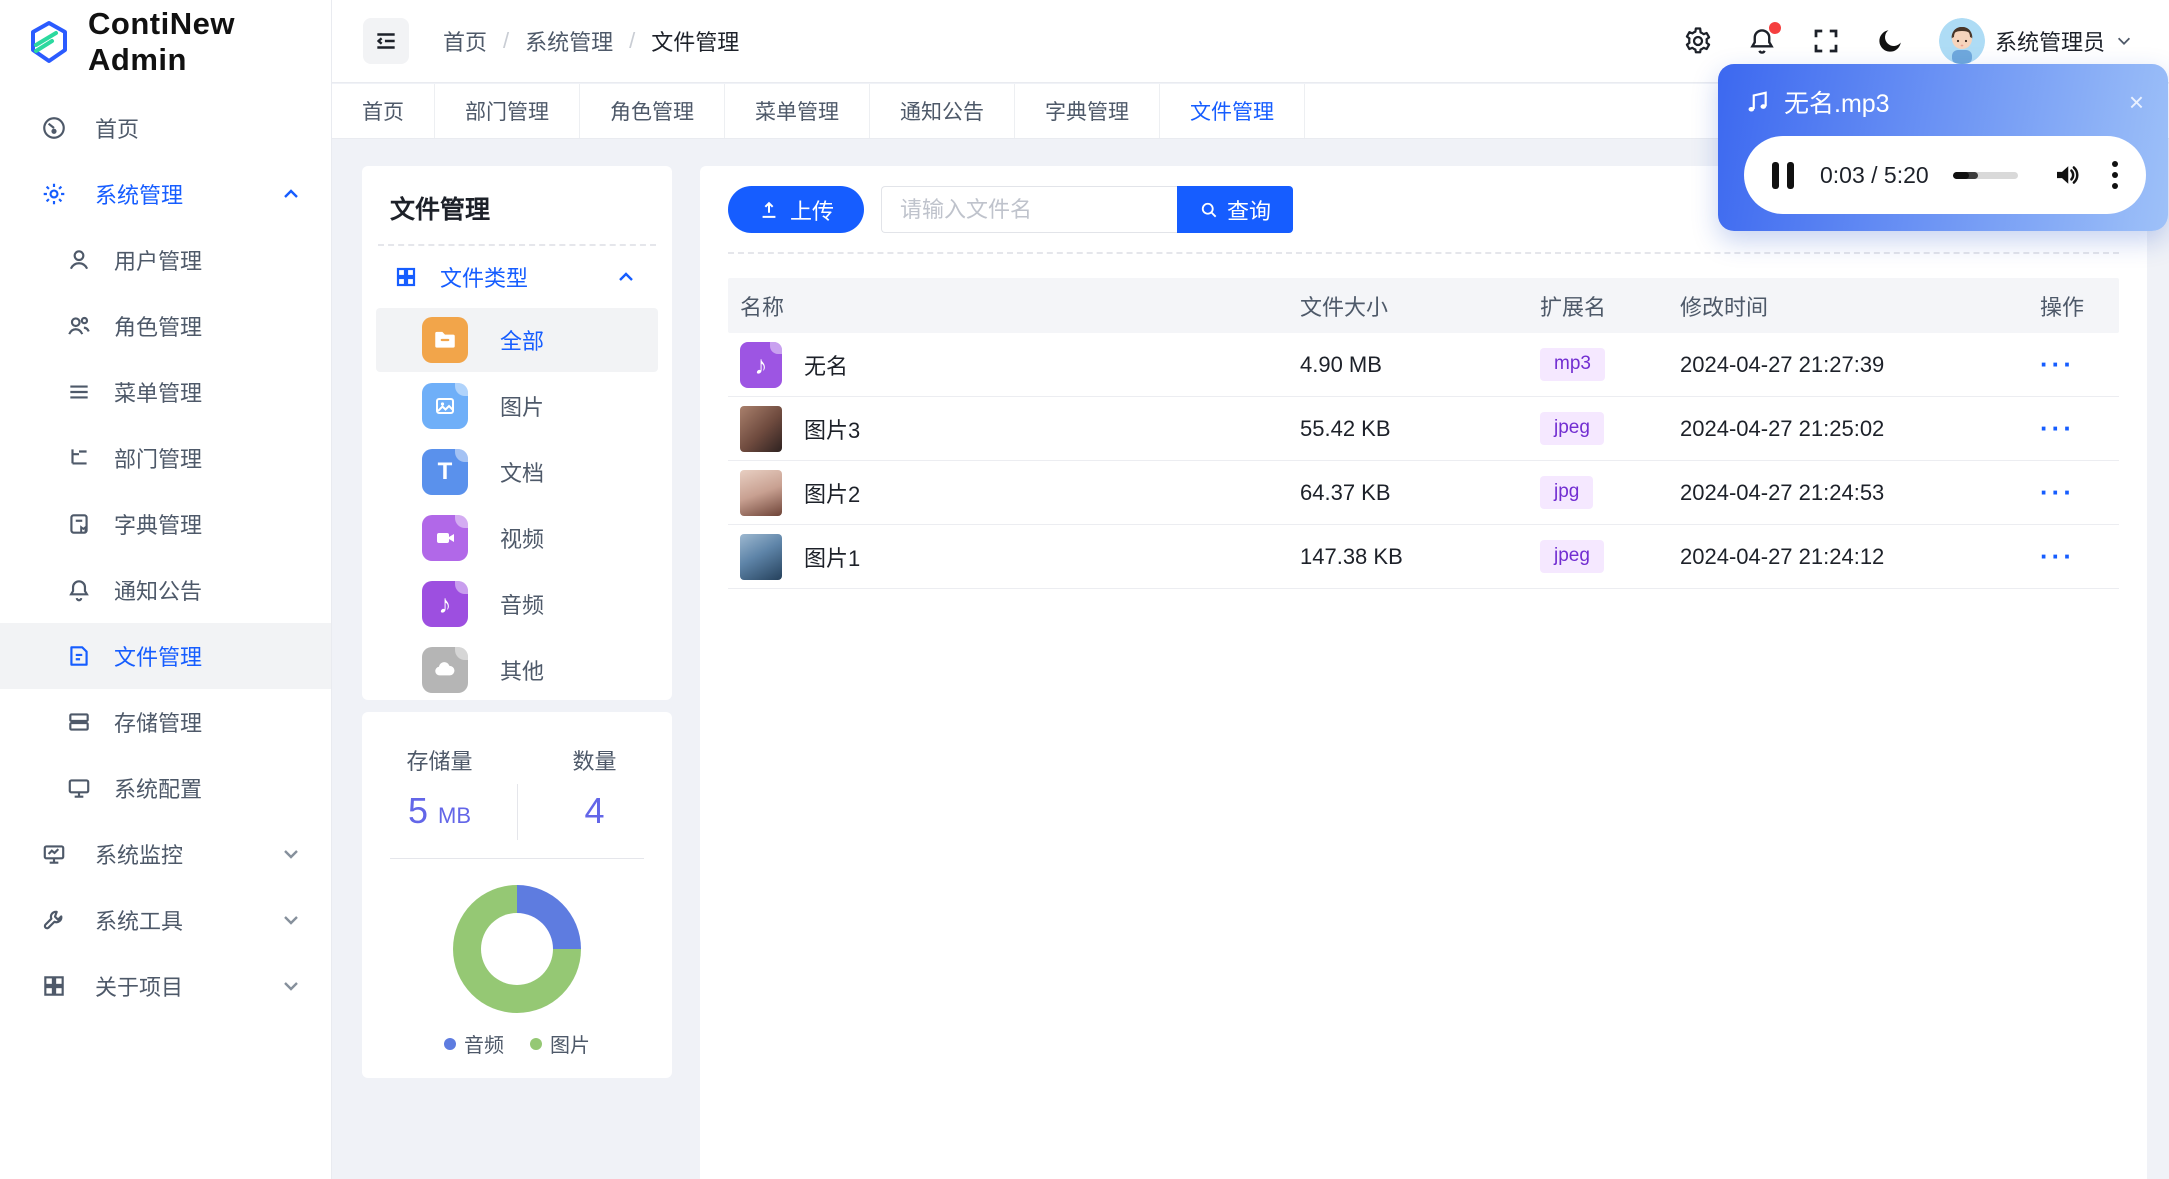 Image resolution: width=2169 pixels, height=1179 pixels. I want to click on user-name: 系统管理员, so click(2049, 42).